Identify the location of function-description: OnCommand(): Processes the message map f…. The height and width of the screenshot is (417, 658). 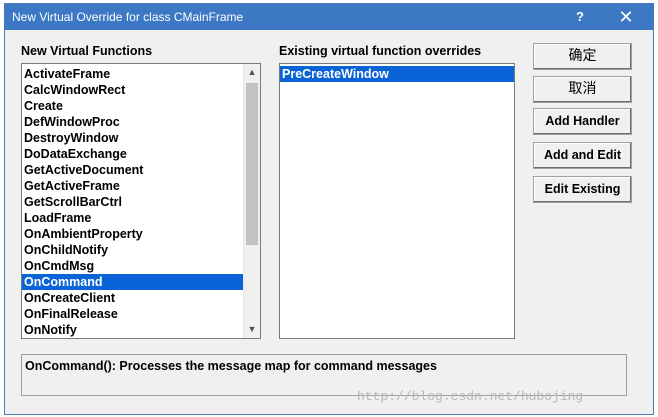
(231, 366).